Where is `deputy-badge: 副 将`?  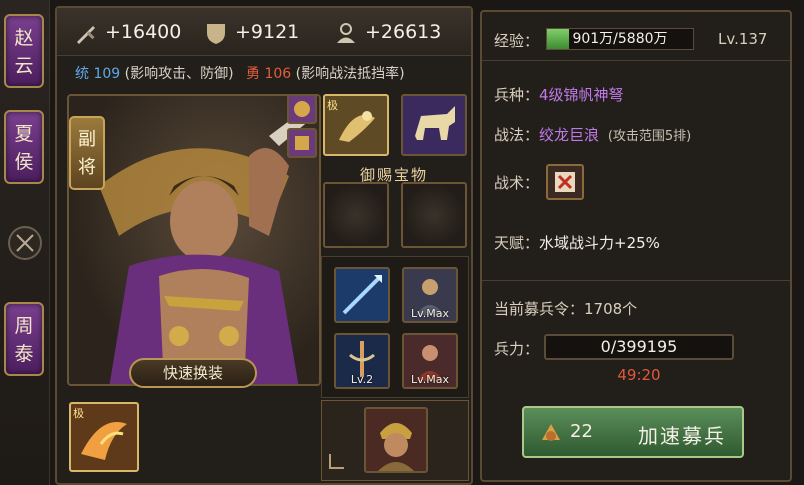 deputy-badge: 副 将 is located at coordinates (87, 153).